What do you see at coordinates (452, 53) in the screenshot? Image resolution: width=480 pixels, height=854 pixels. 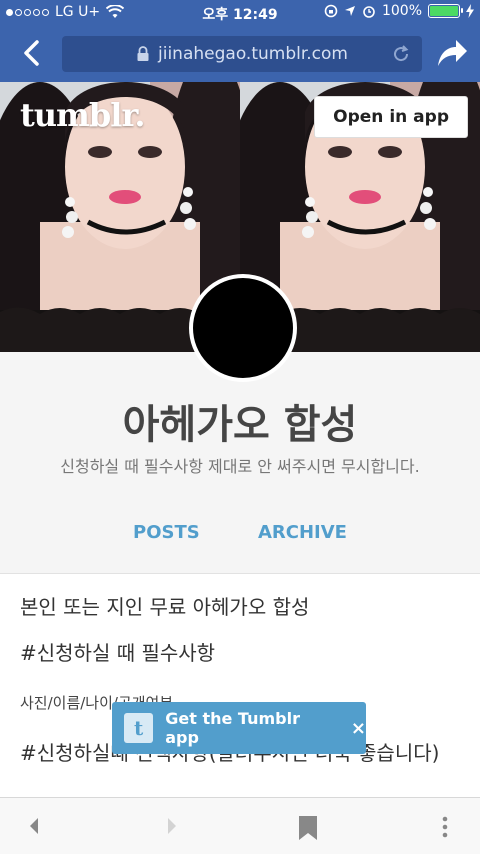 I see `share-icon` at bounding box center [452, 53].